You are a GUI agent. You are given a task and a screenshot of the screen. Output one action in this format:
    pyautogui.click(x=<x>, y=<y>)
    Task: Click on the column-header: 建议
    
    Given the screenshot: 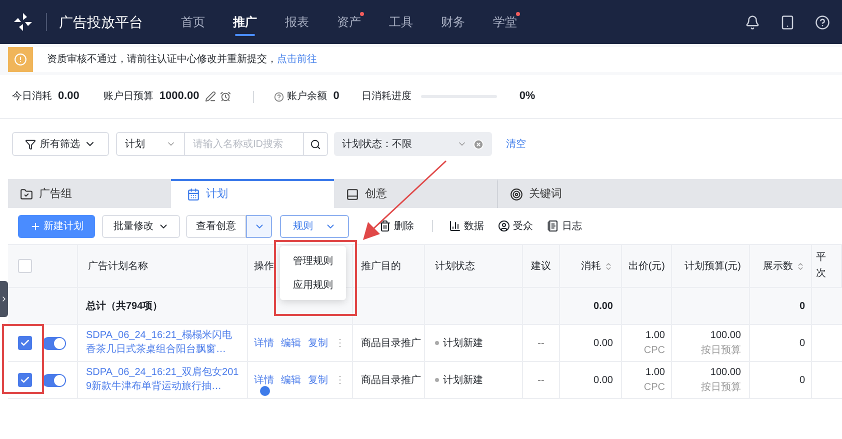 What is the action you would take?
    pyautogui.click(x=541, y=267)
    